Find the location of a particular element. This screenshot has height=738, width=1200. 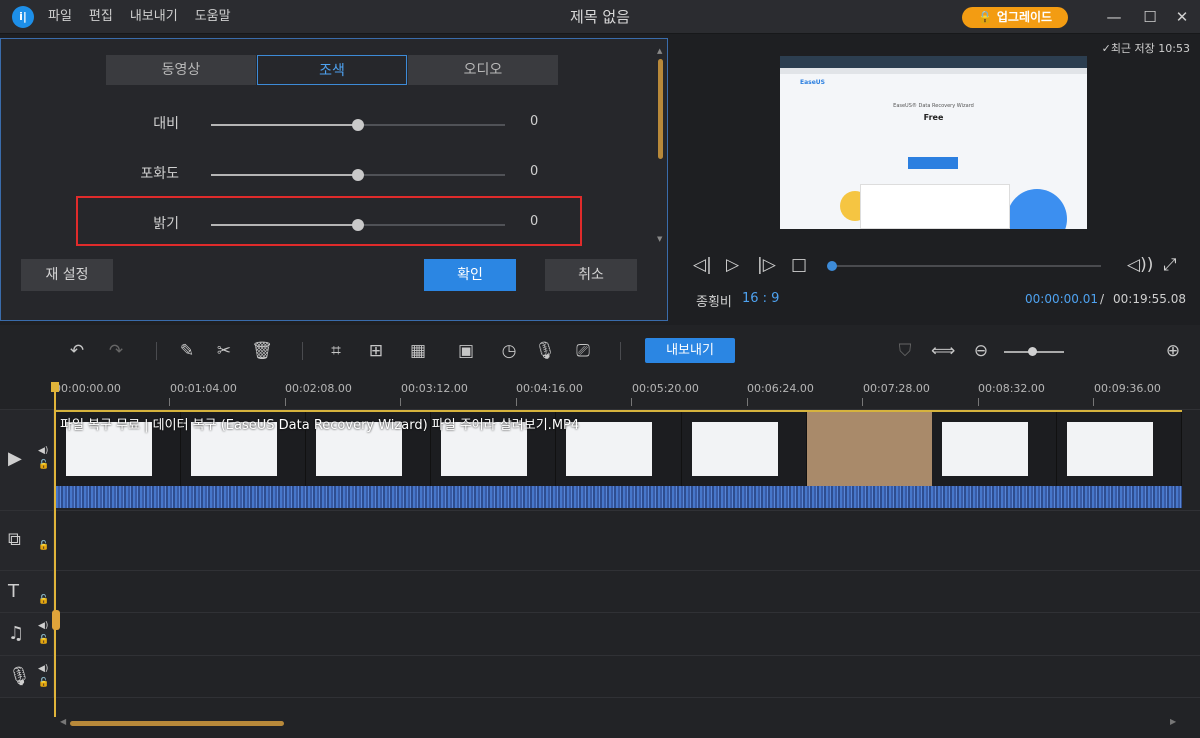

cancel-button: 취소 is located at coordinates (591, 275).